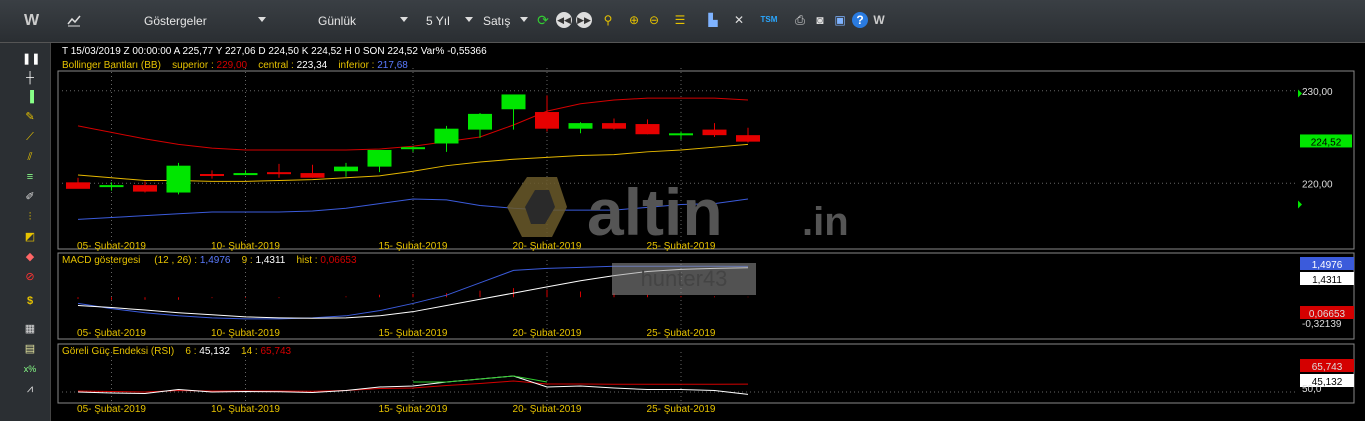 Image resolution: width=1365 pixels, height=421 pixels. I want to click on altin-watermark-logo: altin .in, so click(678, 208).